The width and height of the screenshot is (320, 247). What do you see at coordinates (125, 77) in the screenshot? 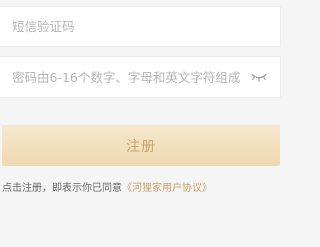
I see `password-input` at bounding box center [125, 77].